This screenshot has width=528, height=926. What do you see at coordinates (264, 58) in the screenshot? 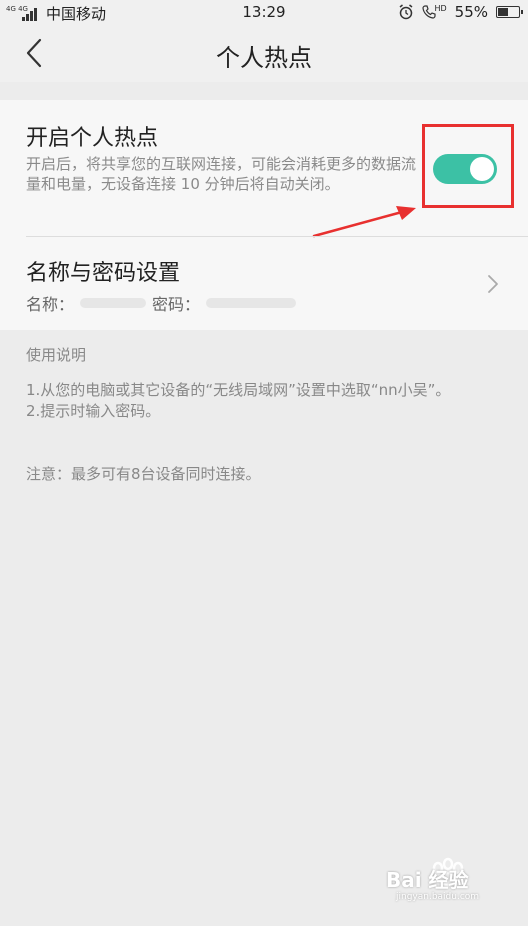
I see `page-title: 个人热点` at bounding box center [264, 58].